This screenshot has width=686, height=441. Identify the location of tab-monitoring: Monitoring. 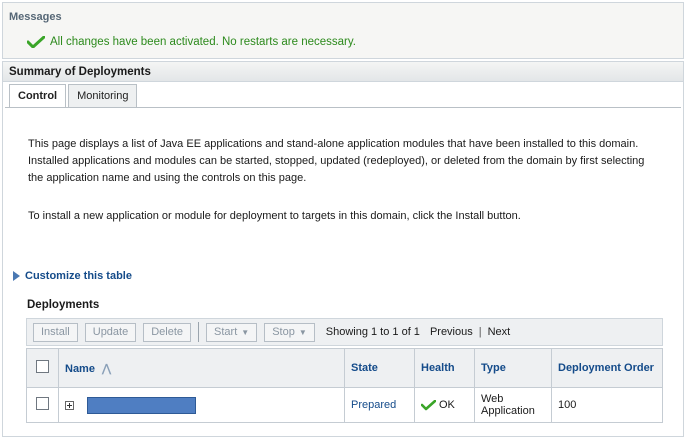
(103, 95).